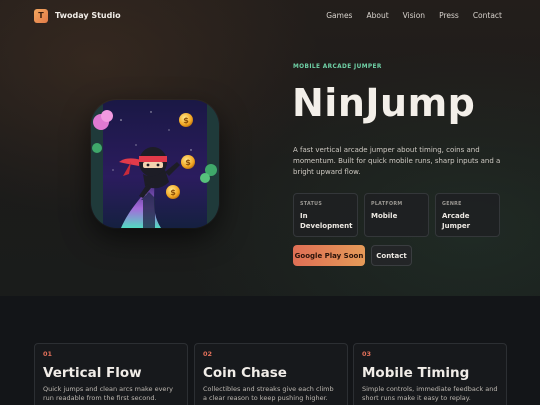  I want to click on brand: T Twoday Studio, so click(77, 15).